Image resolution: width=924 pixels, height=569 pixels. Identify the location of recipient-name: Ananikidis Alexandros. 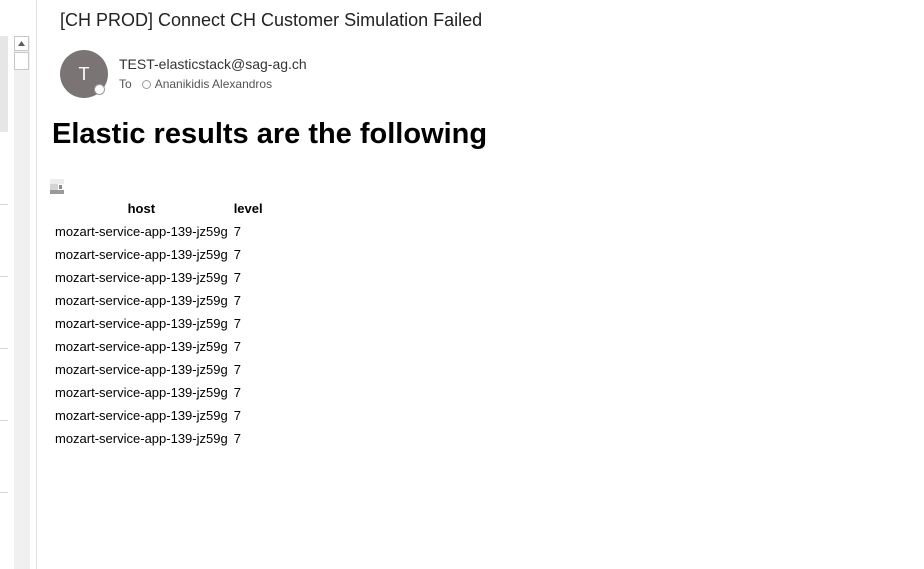
(213, 84).